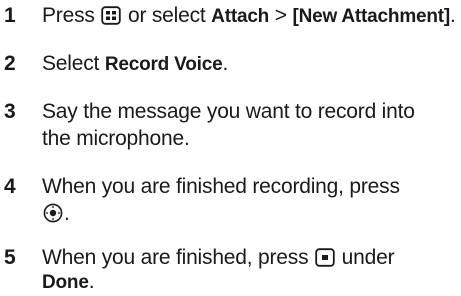 The width and height of the screenshot is (461, 296). I want to click on text-segment: Select, so click(73, 63).